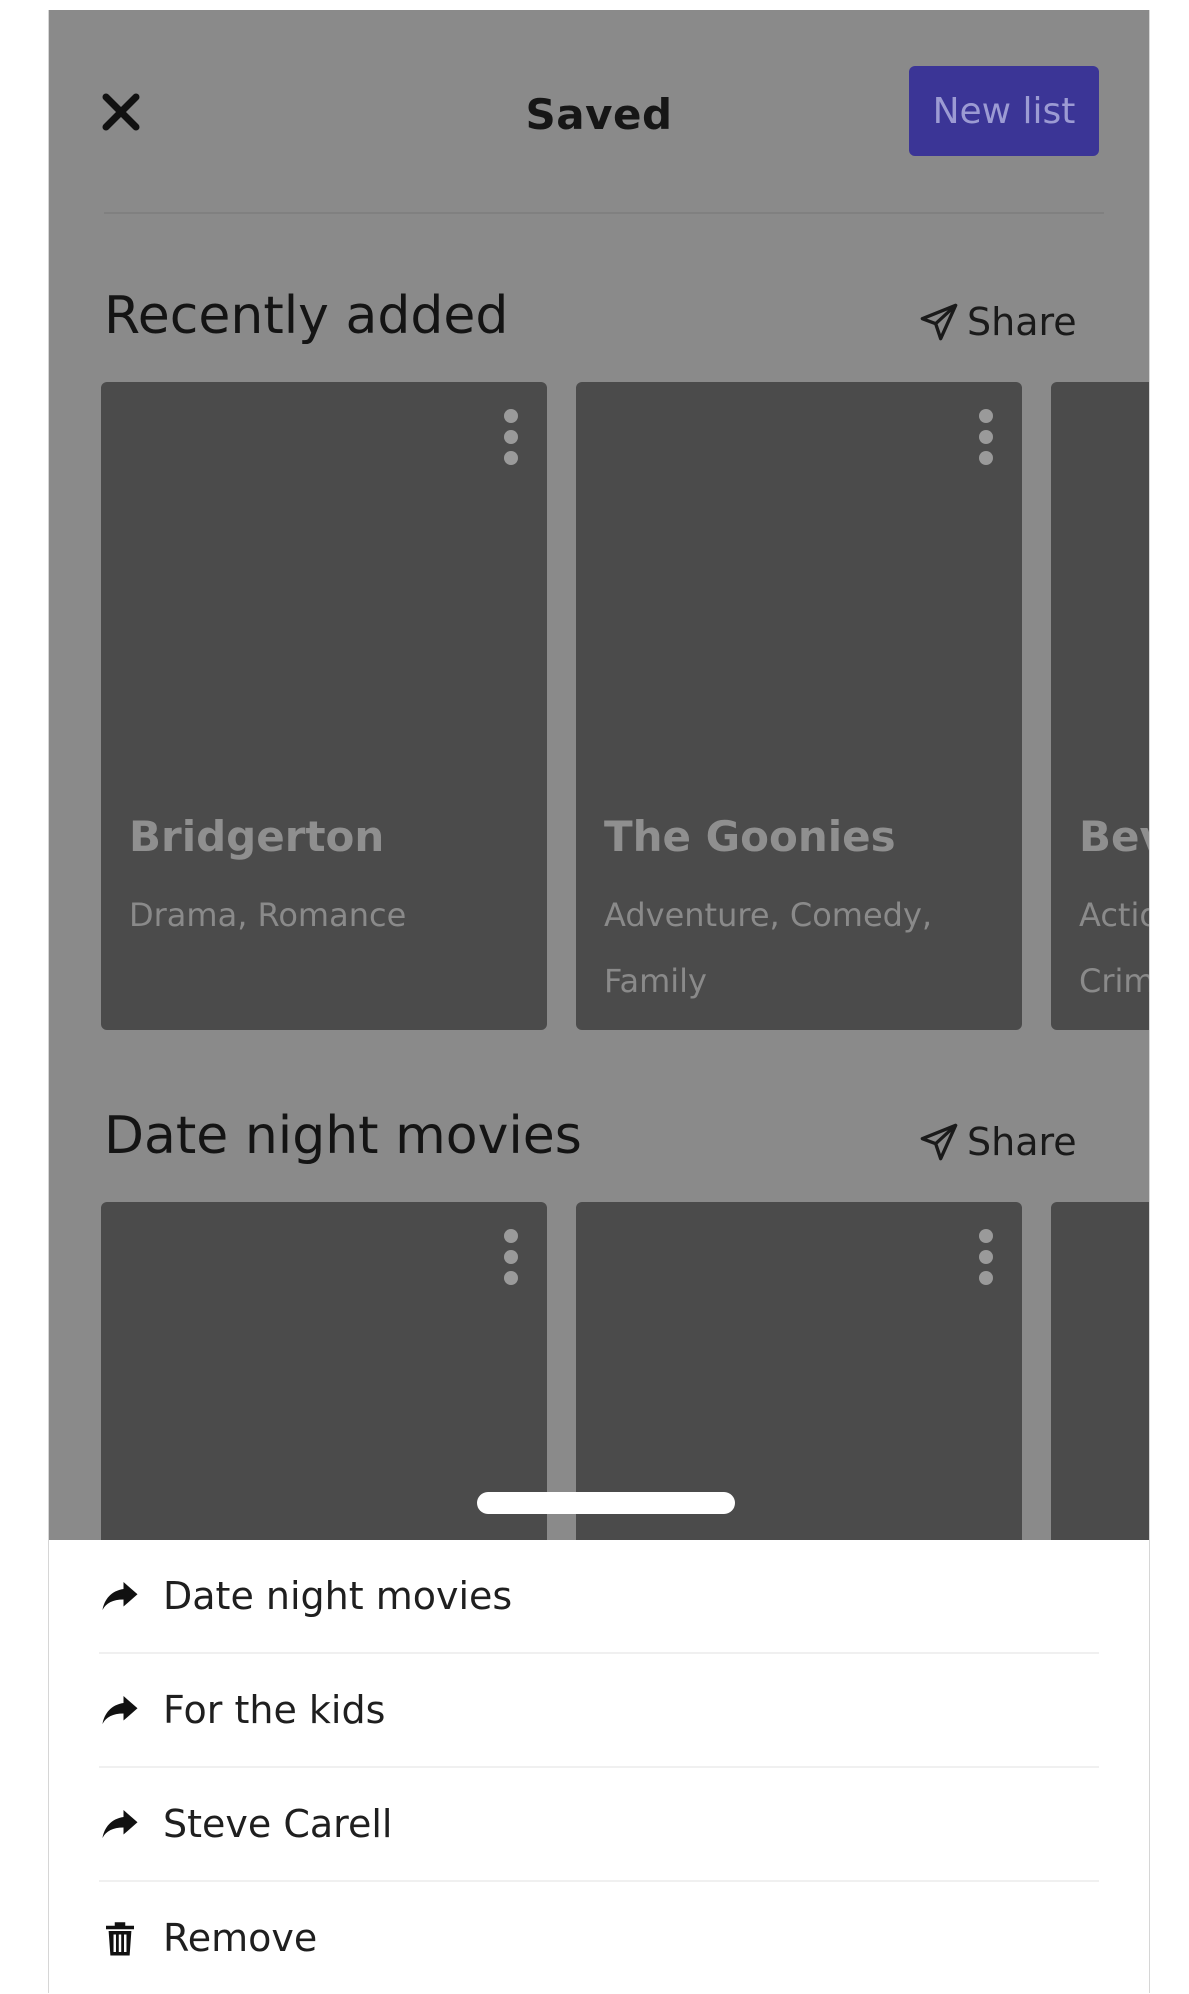  I want to click on movie-card: Bev Actio Crim, so click(1100, 706).